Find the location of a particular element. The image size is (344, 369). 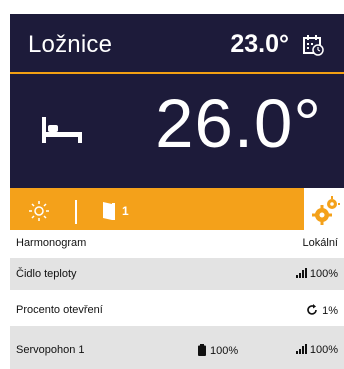

gear-icon is located at coordinates (326, 211).